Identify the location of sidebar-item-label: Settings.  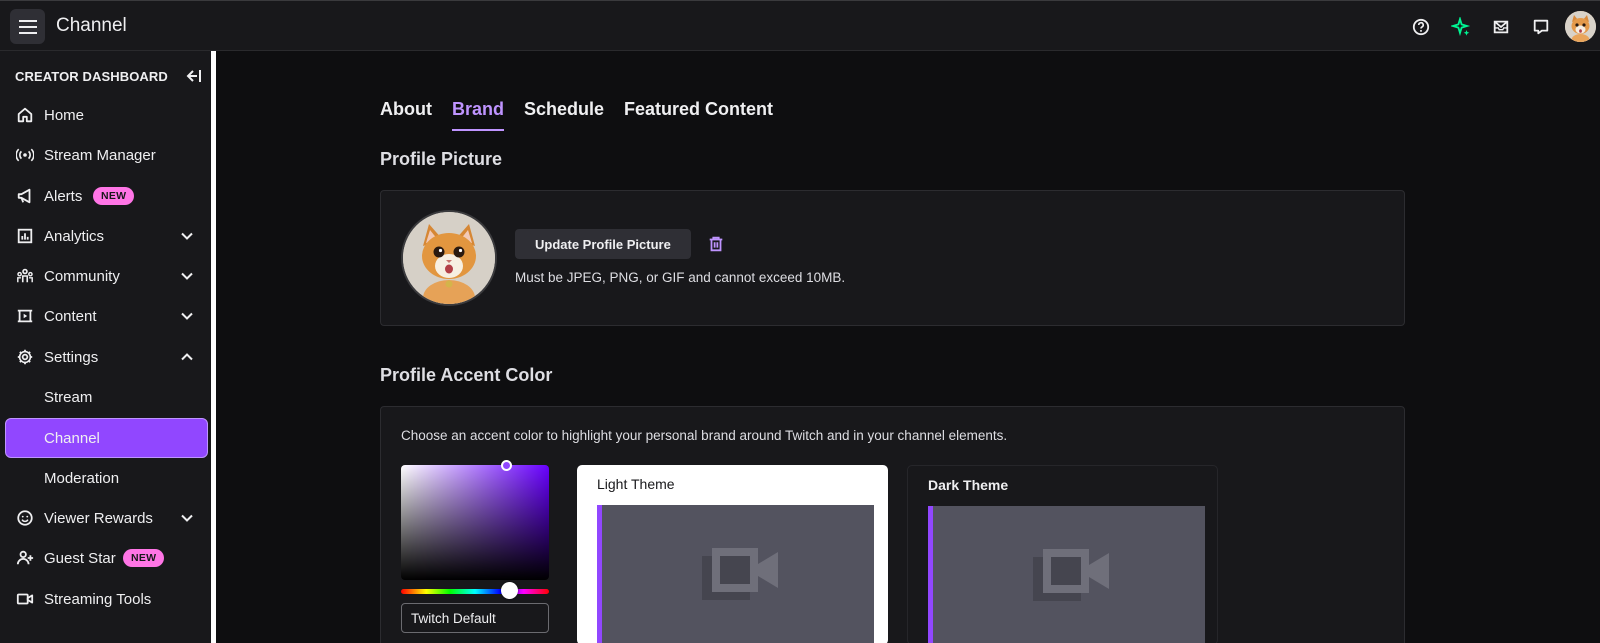
(71, 357).